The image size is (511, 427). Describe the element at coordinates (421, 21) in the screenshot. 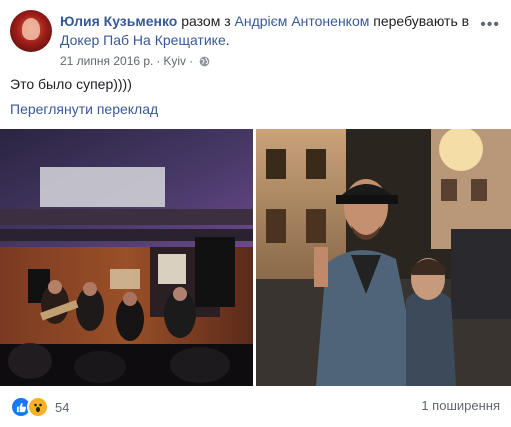

I see `at-word: перебувають в` at that location.